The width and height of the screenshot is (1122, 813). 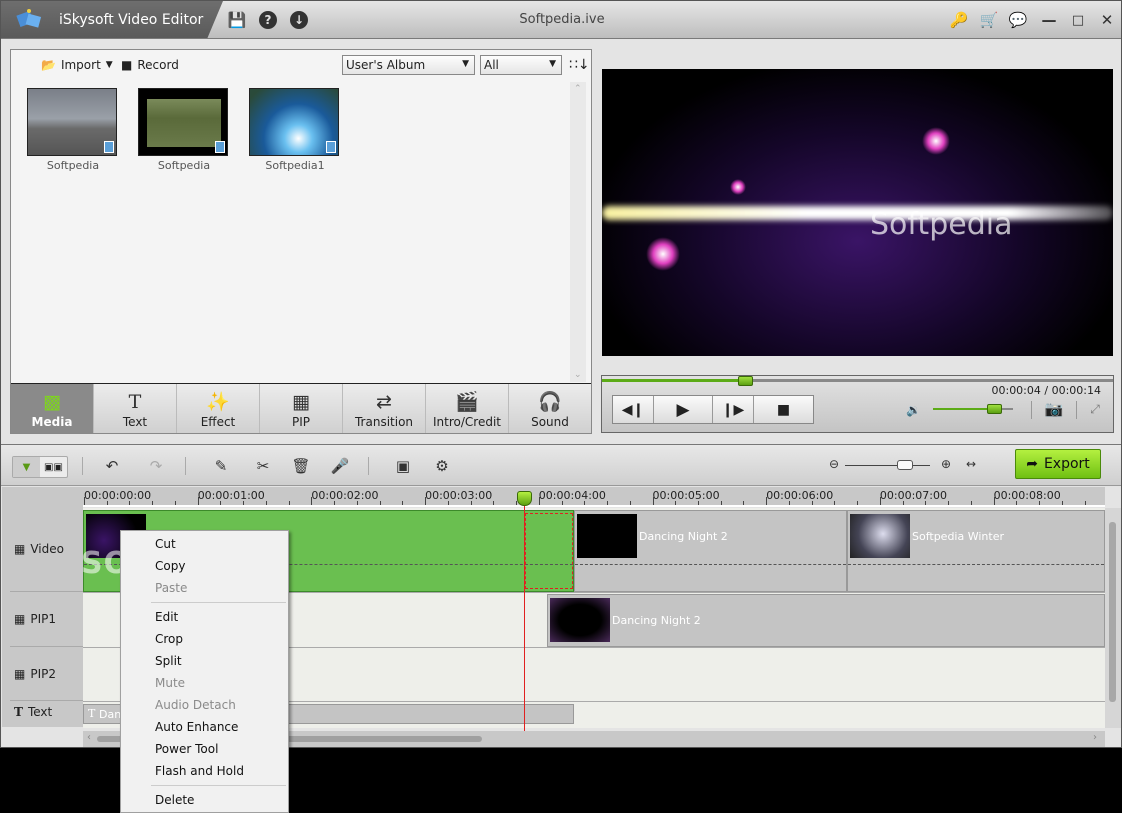 What do you see at coordinates (220, 147) in the screenshot?
I see `video-file-icon` at bounding box center [220, 147].